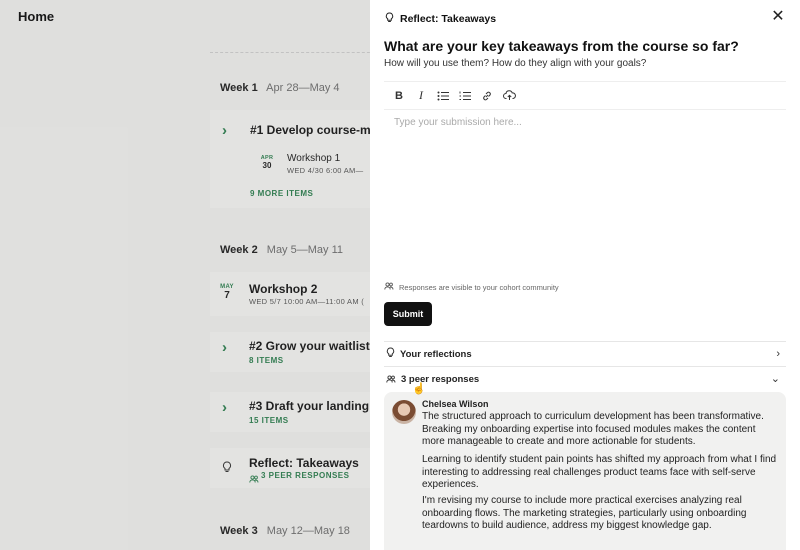  Describe the element at coordinates (408, 314) in the screenshot. I see `submit-button: Submit` at that location.